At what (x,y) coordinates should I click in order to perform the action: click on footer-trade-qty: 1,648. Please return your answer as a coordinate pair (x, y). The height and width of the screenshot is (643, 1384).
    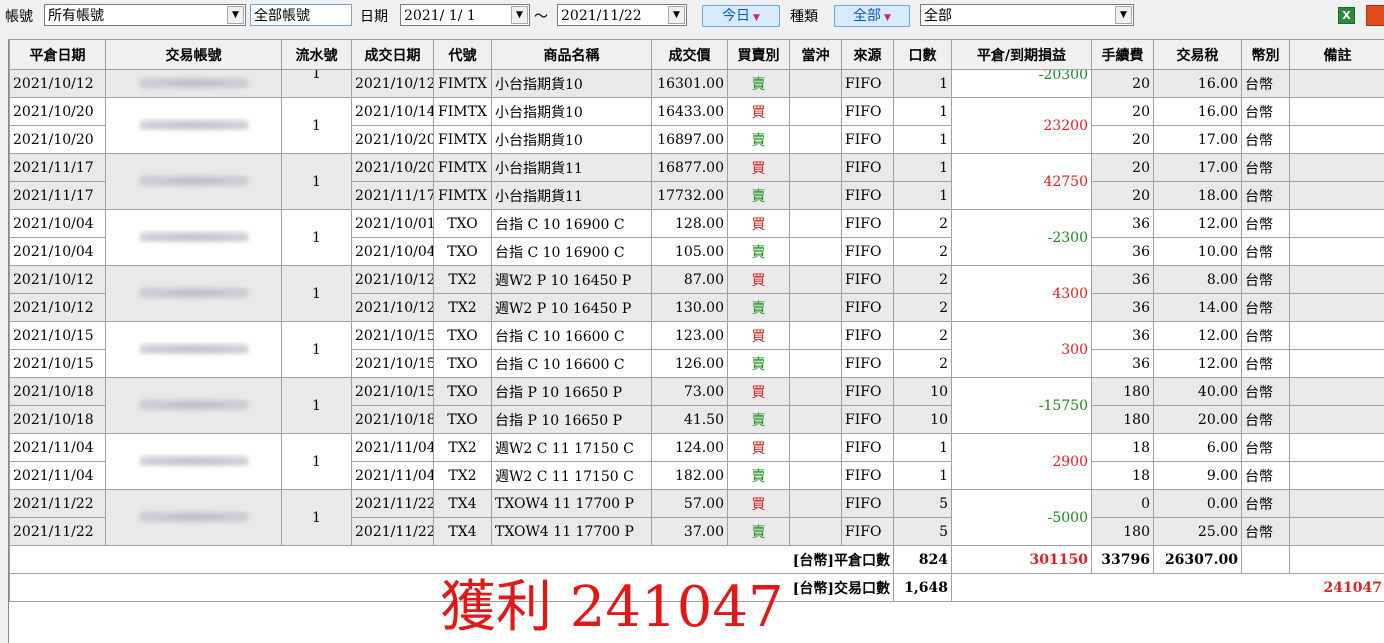
    Looking at the image, I should click on (922, 587).